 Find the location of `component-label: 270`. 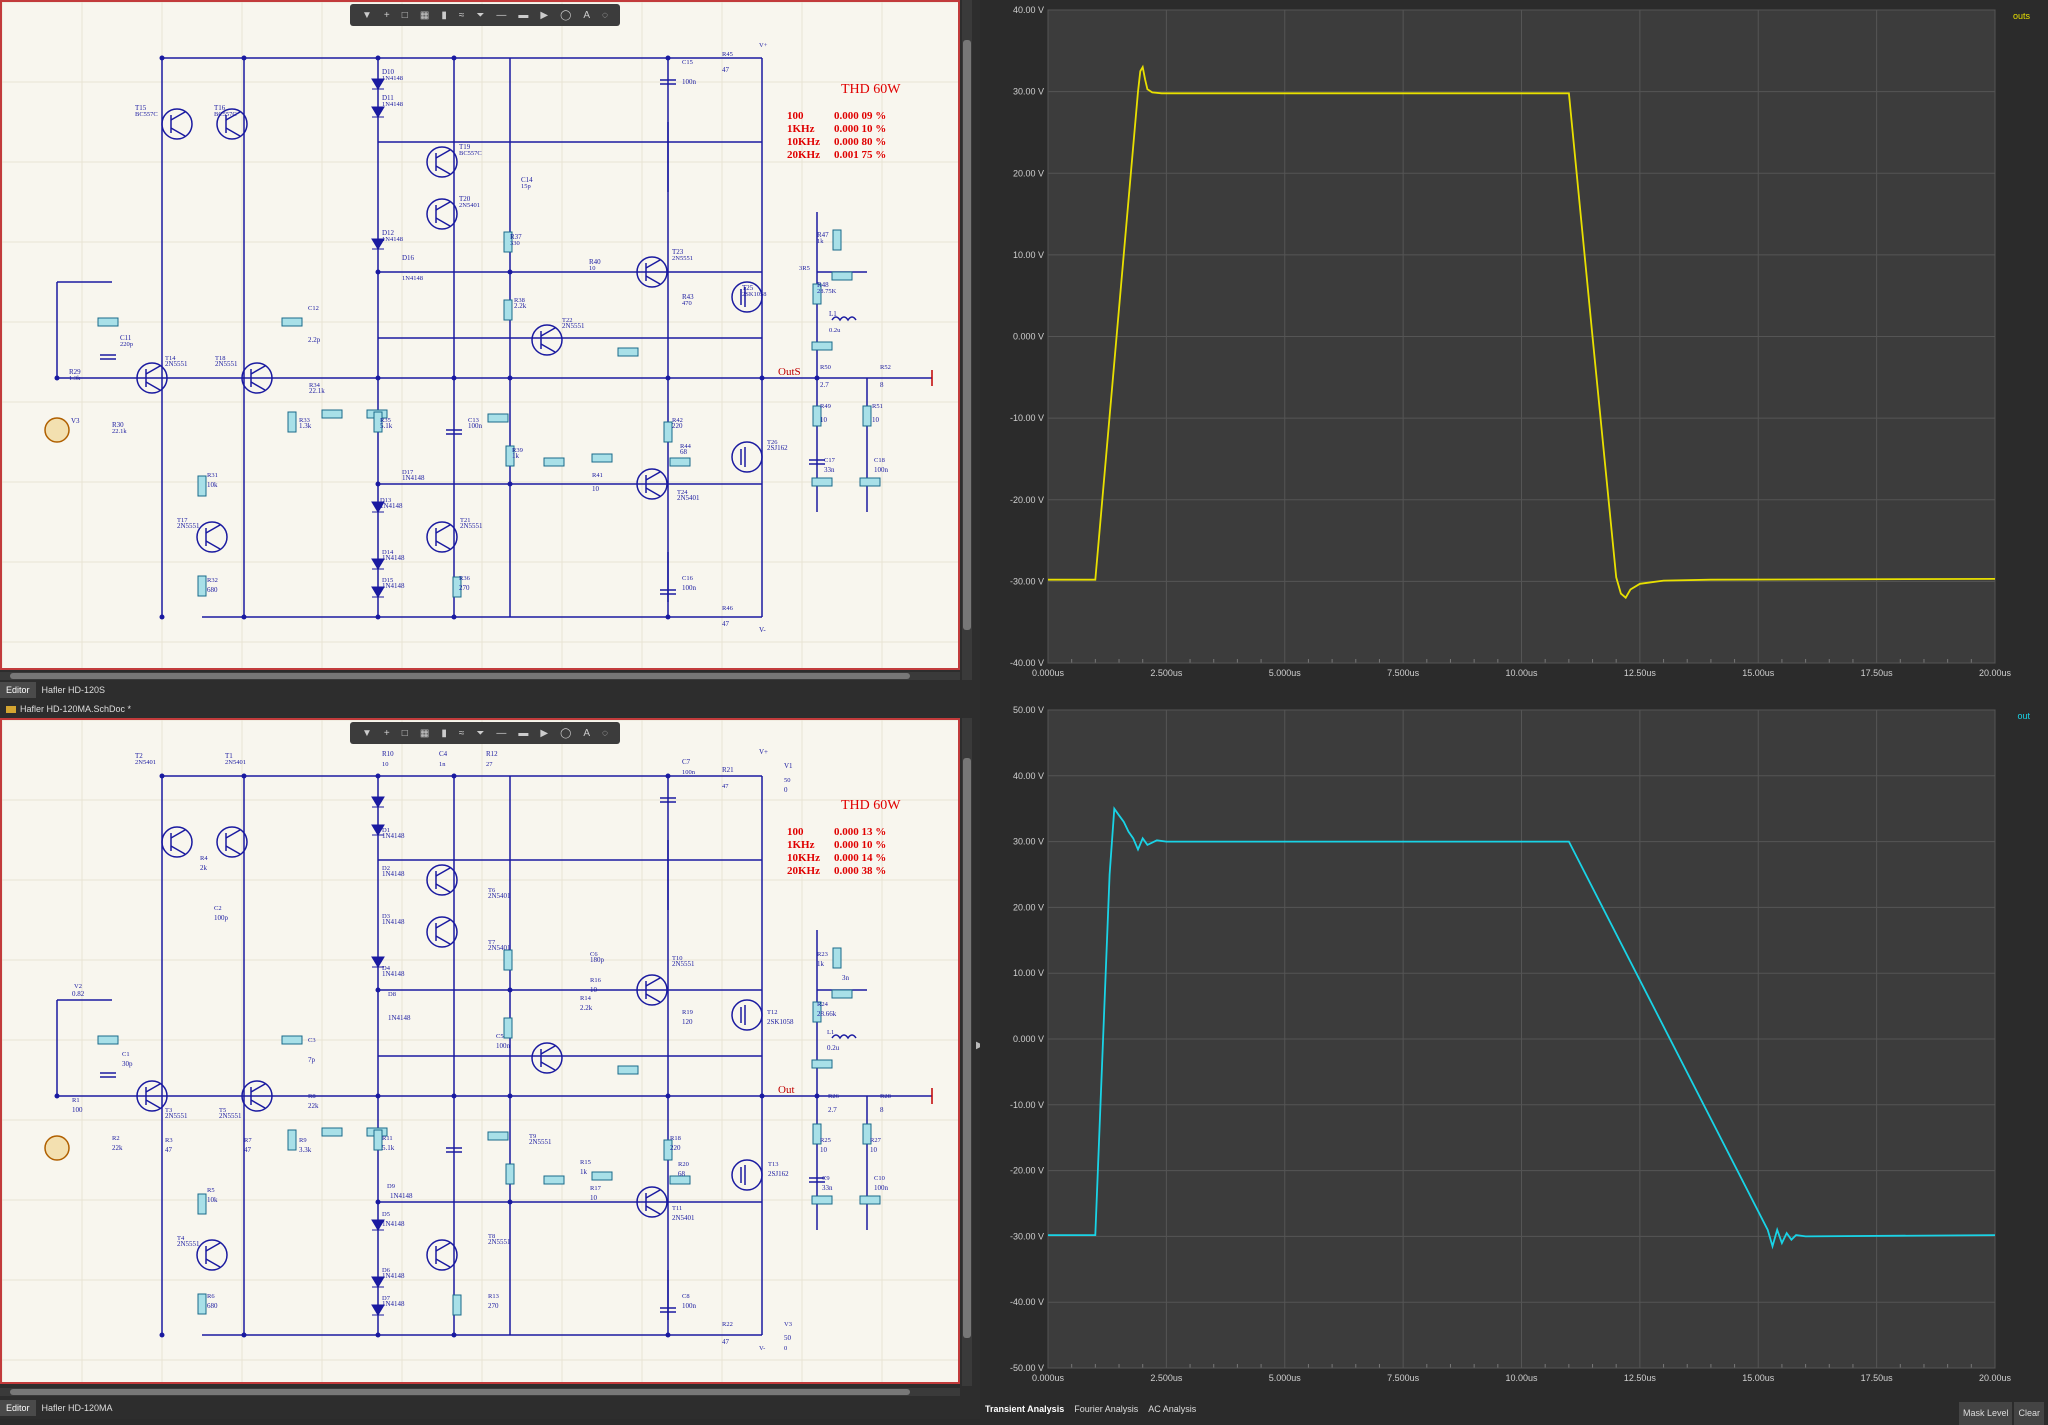

component-label: 270 is located at coordinates (464, 588).